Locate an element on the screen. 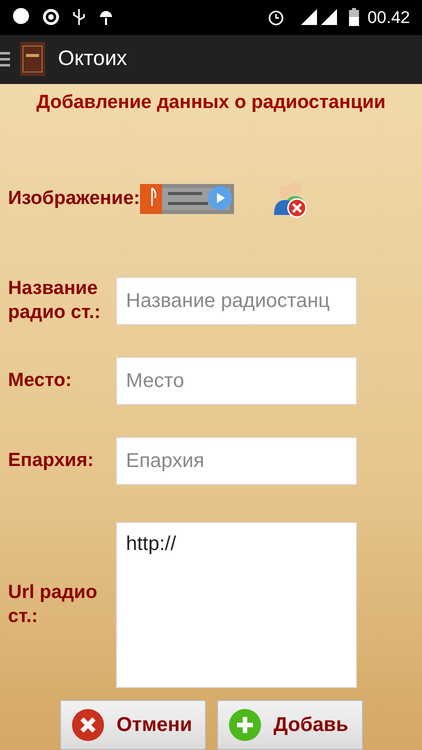 The width and height of the screenshot is (422, 750). usb-icon is located at coordinates (79, 17).